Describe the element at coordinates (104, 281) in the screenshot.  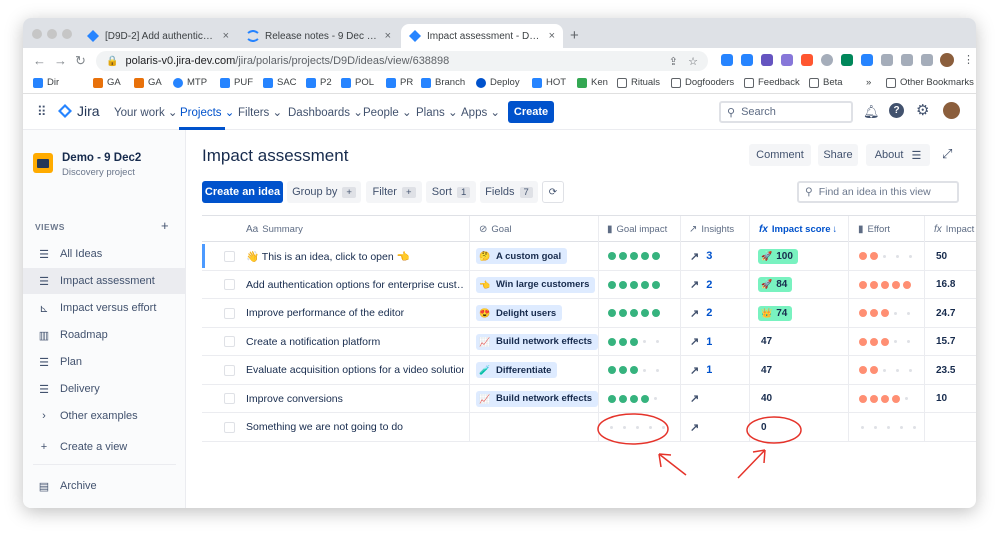
I see `sidebar-item-impact-assessment: ☰ Impact assessment` at that location.